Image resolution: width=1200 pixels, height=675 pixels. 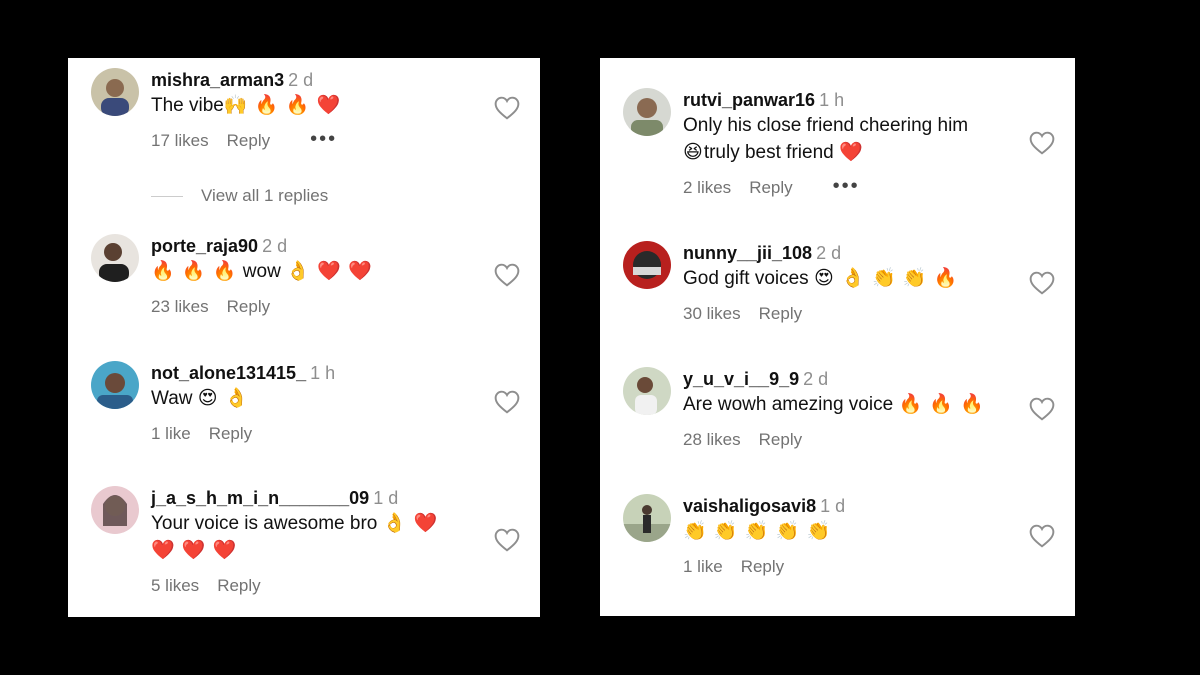 I want to click on username: y_u_v_i__9_9, so click(x=741, y=379).